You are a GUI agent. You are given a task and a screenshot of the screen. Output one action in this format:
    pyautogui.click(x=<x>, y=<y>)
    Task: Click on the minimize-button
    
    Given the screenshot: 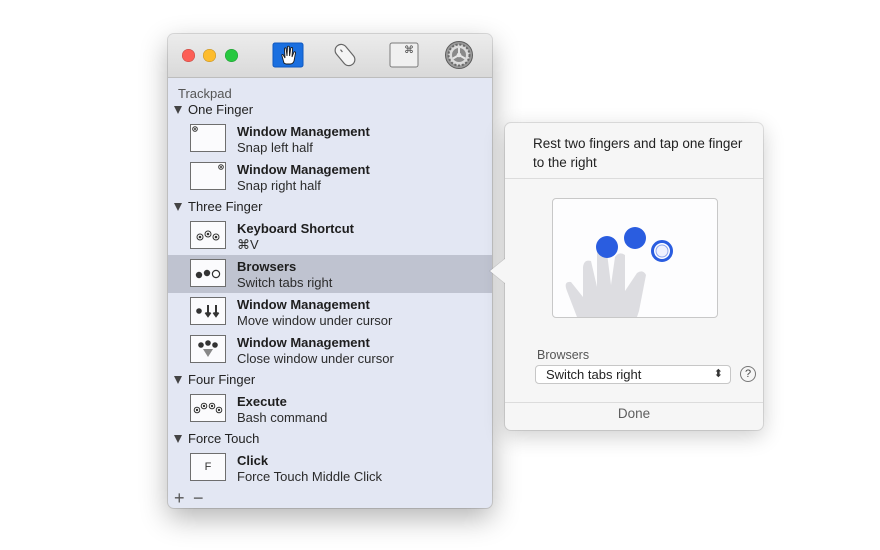 What is the action you would take?
    pyautogui.click(x=209, y=55)
    